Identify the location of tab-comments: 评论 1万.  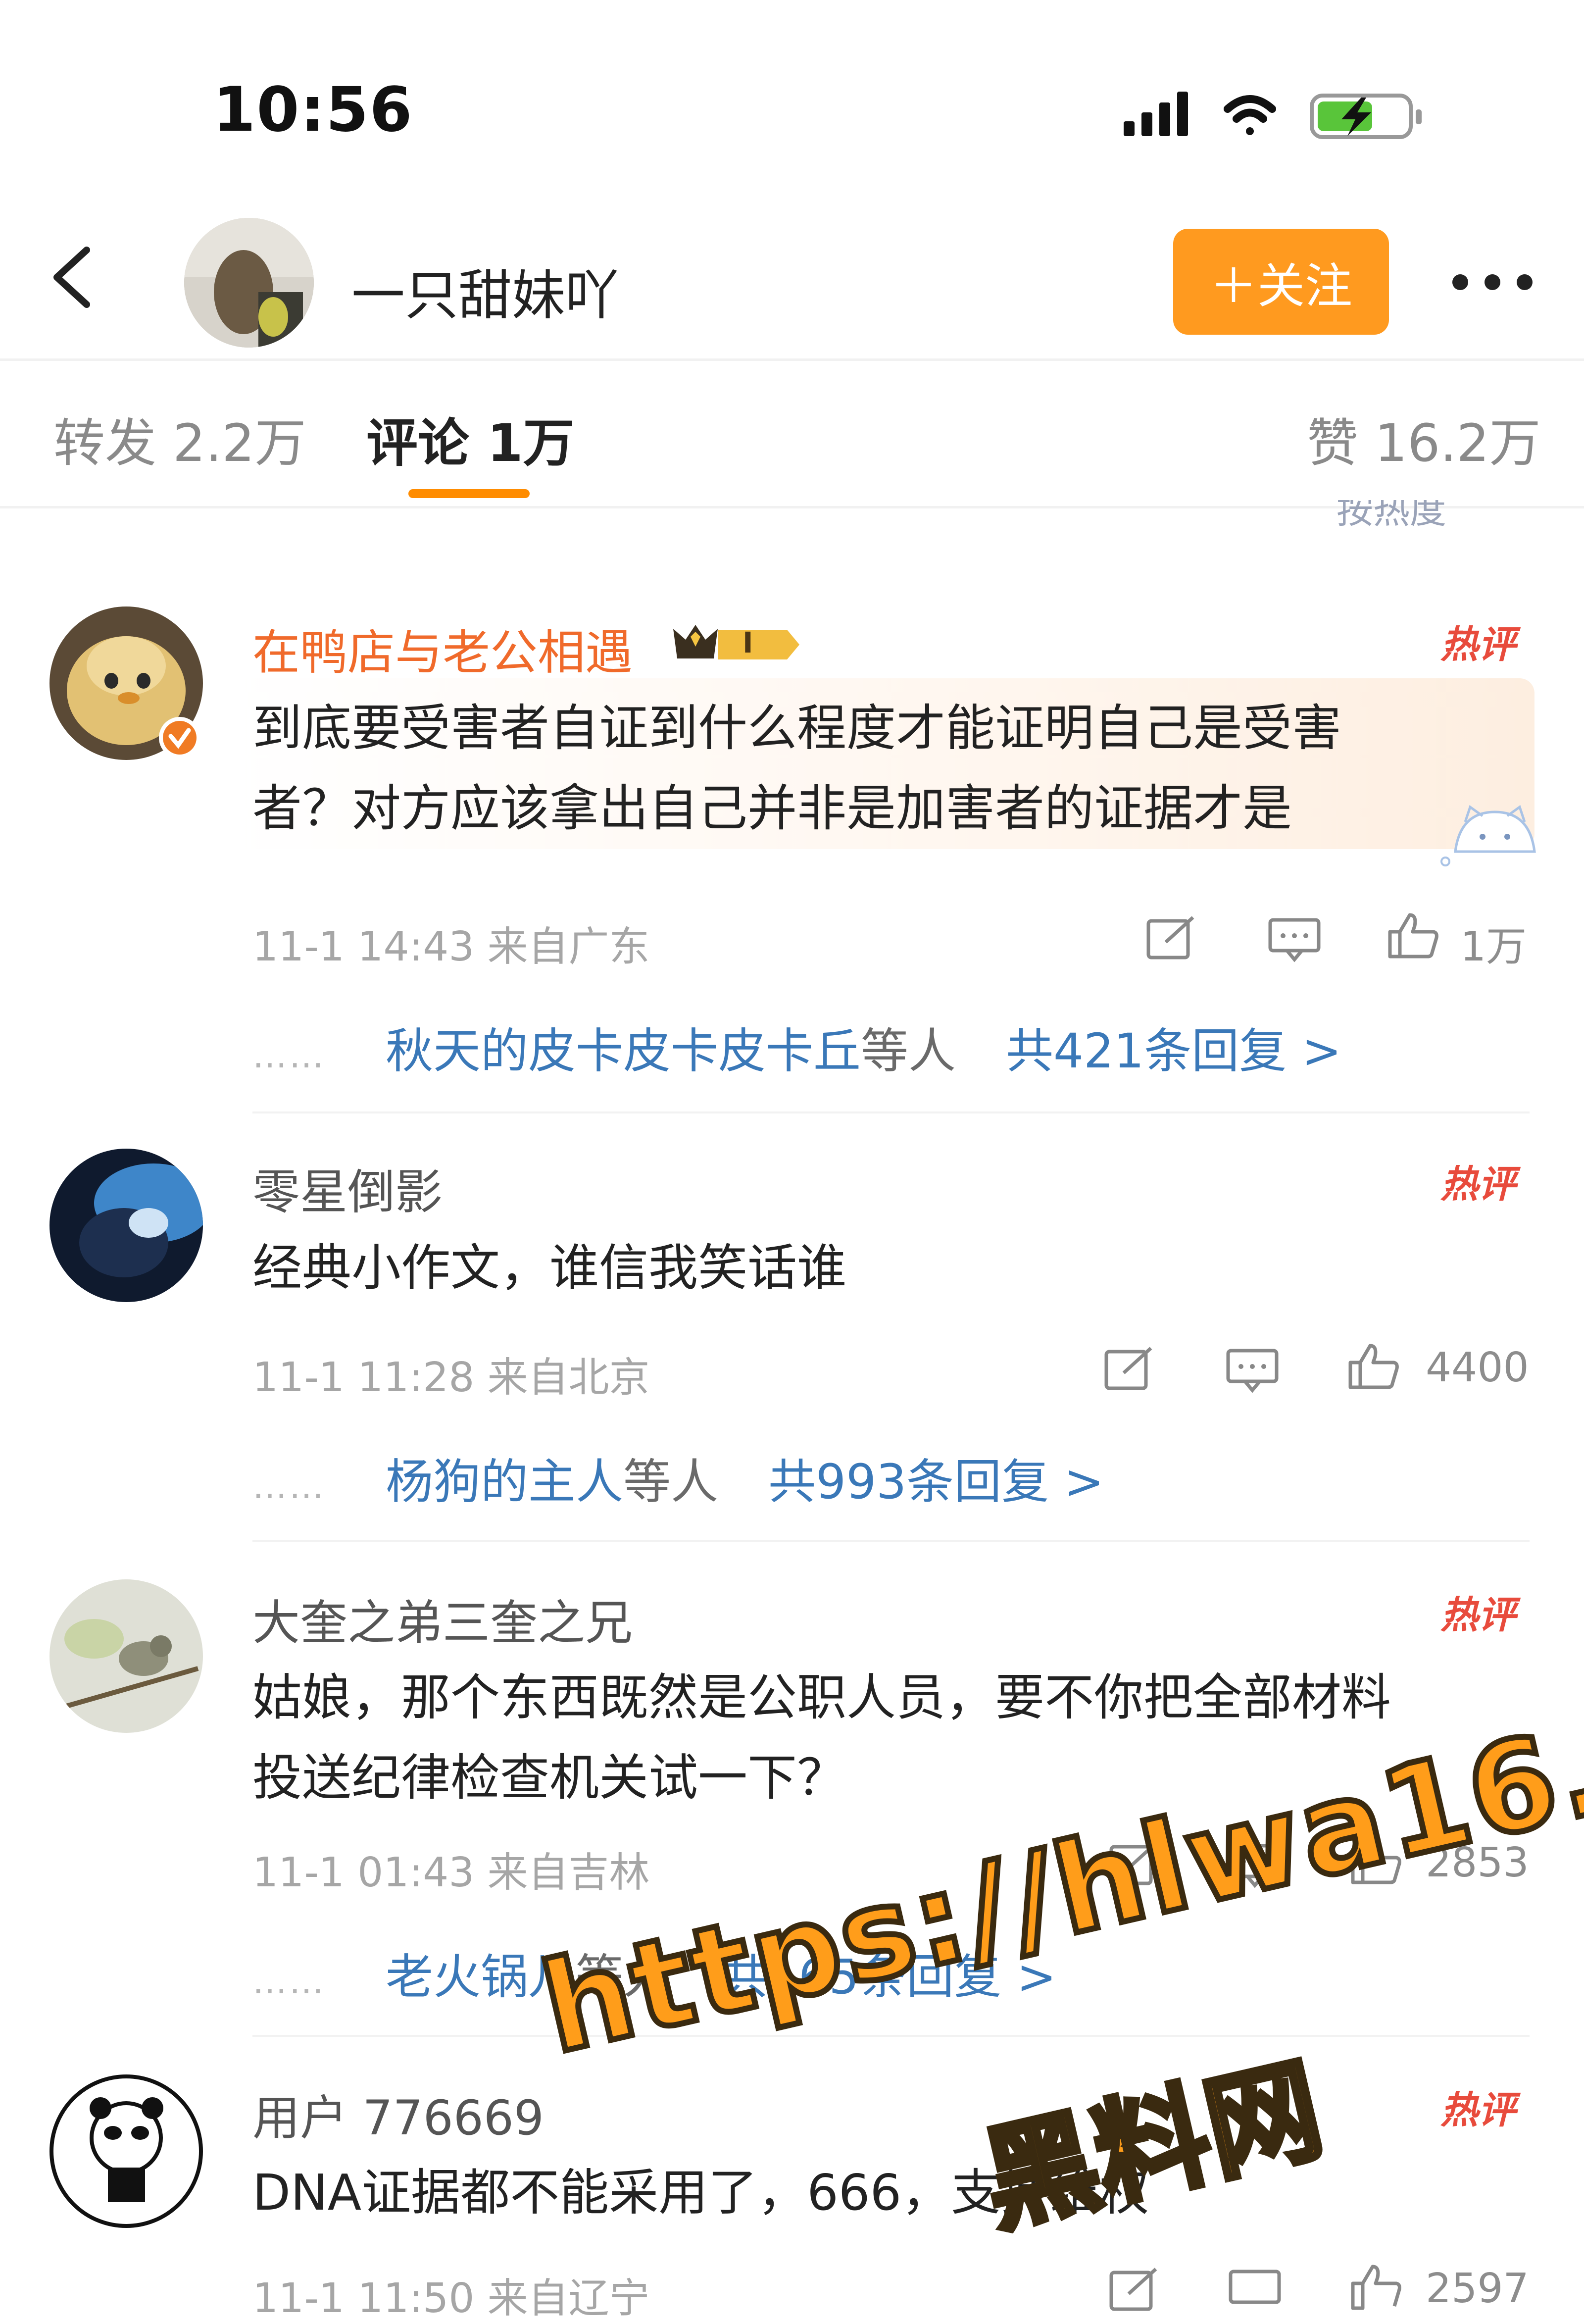
(471, 438).